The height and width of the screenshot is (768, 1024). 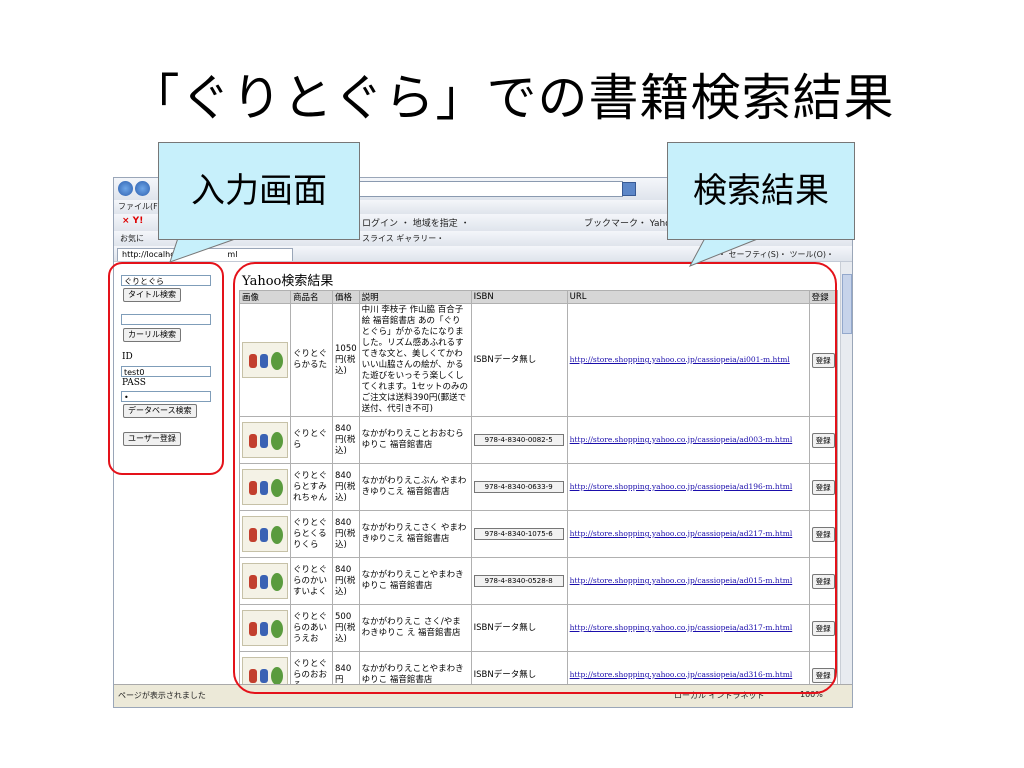 What do you see at coordinates (465, 252) in the screenshot?
I see `callout-pointers` at bounding box center [465, 252].